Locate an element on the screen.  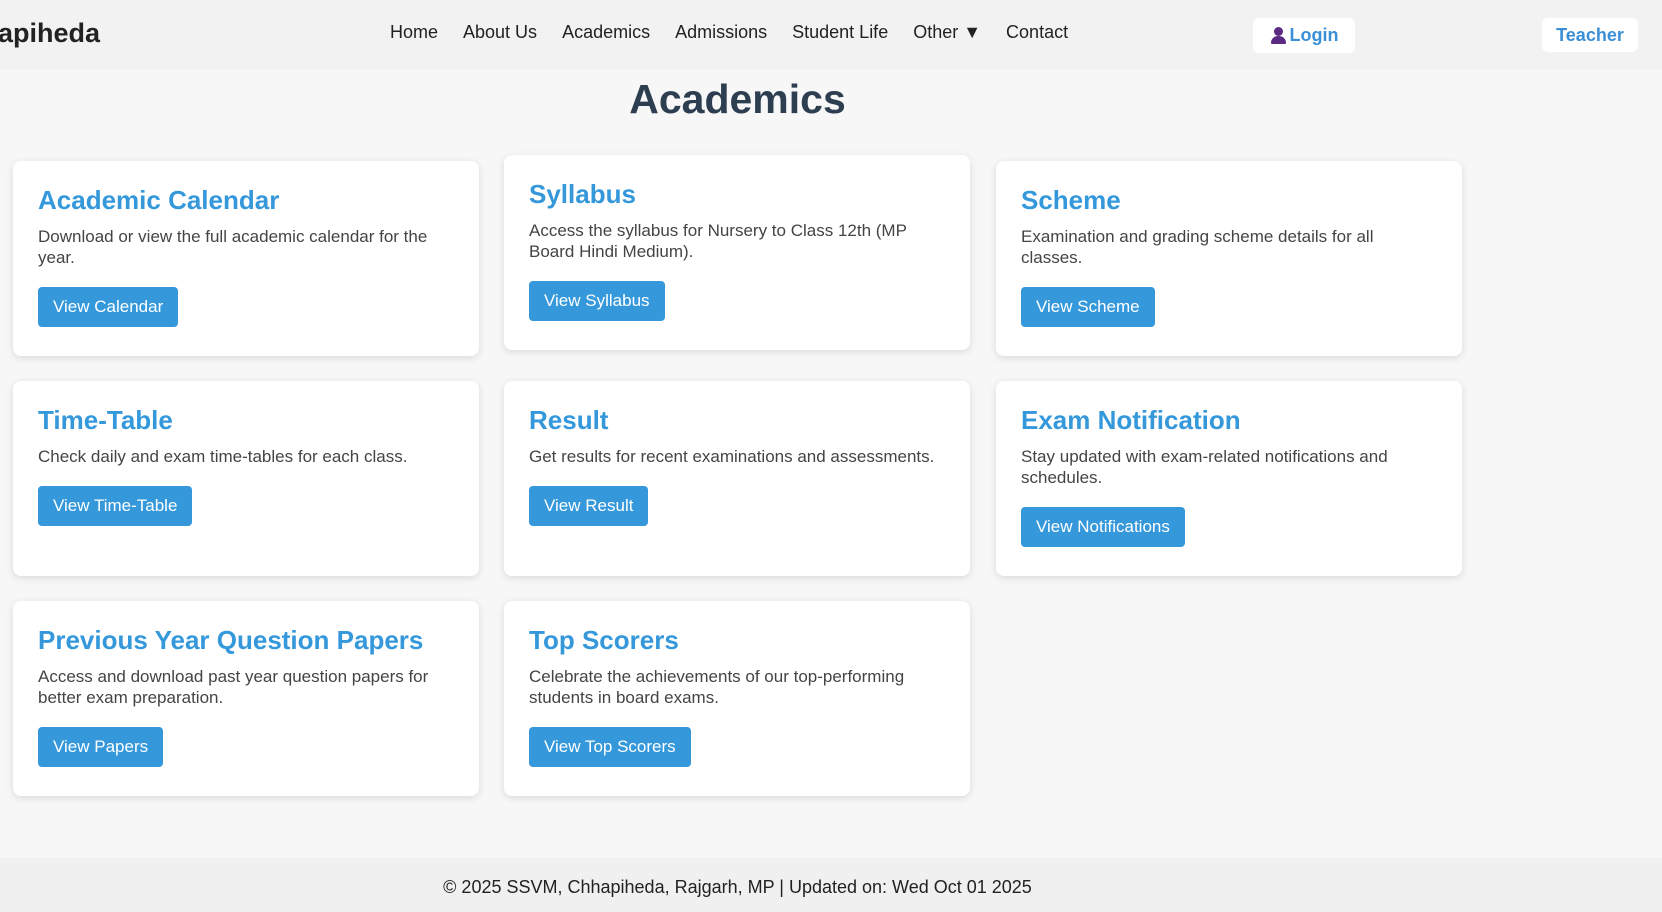
card-title: Time-Table is located at coordinates (105, 420).